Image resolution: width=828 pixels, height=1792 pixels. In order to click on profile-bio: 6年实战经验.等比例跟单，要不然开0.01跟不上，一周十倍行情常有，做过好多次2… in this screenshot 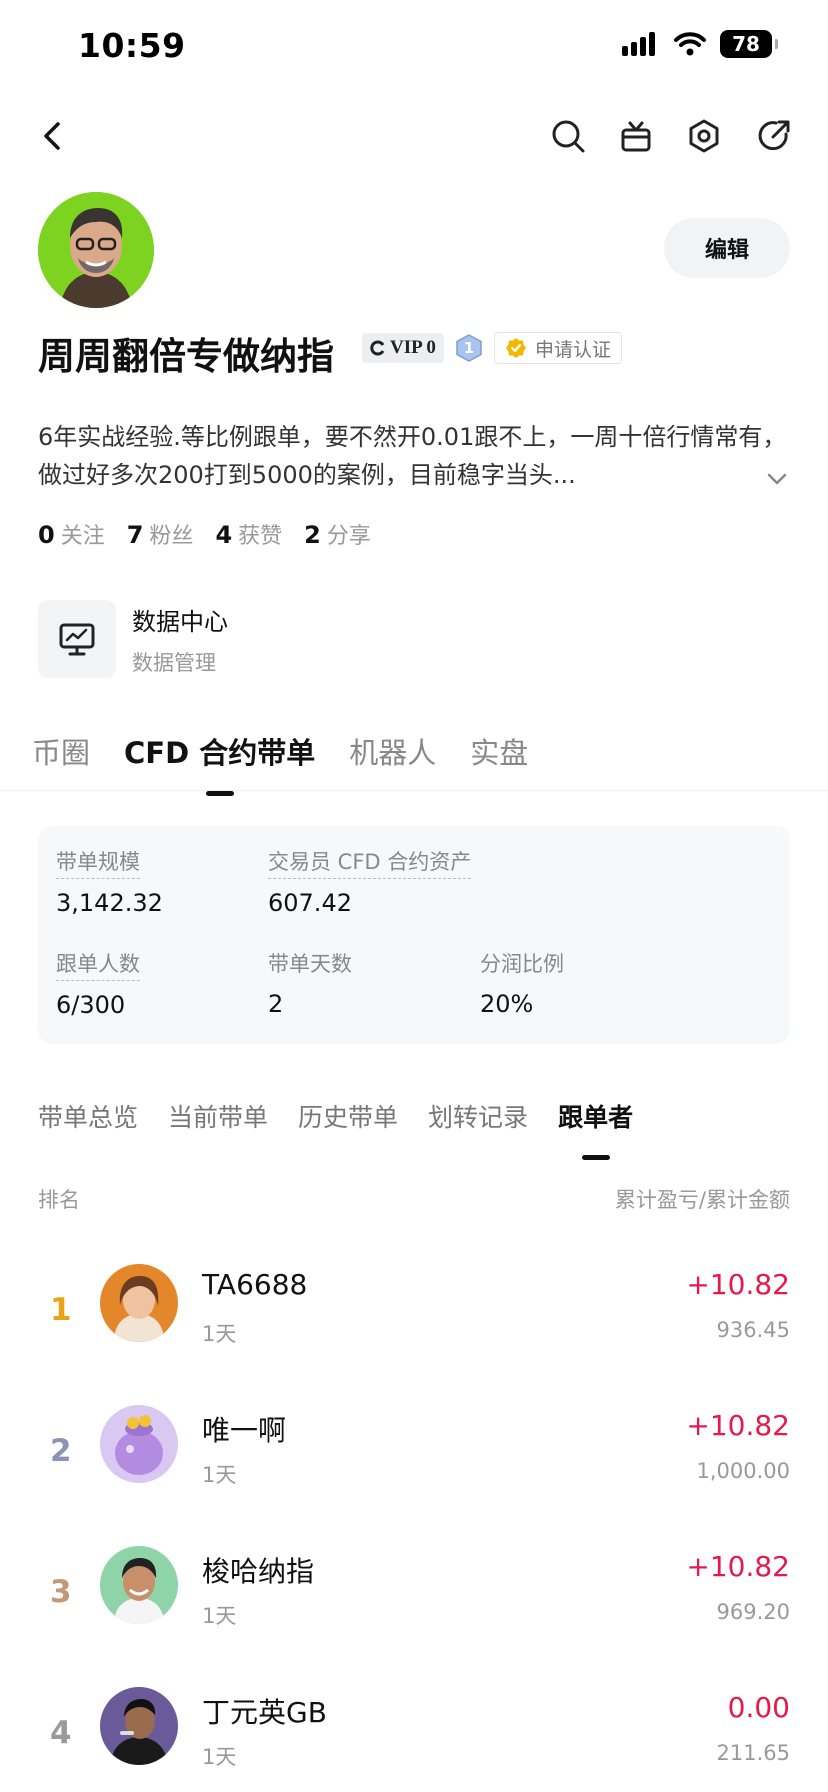, I will do `click(412, 456)`.